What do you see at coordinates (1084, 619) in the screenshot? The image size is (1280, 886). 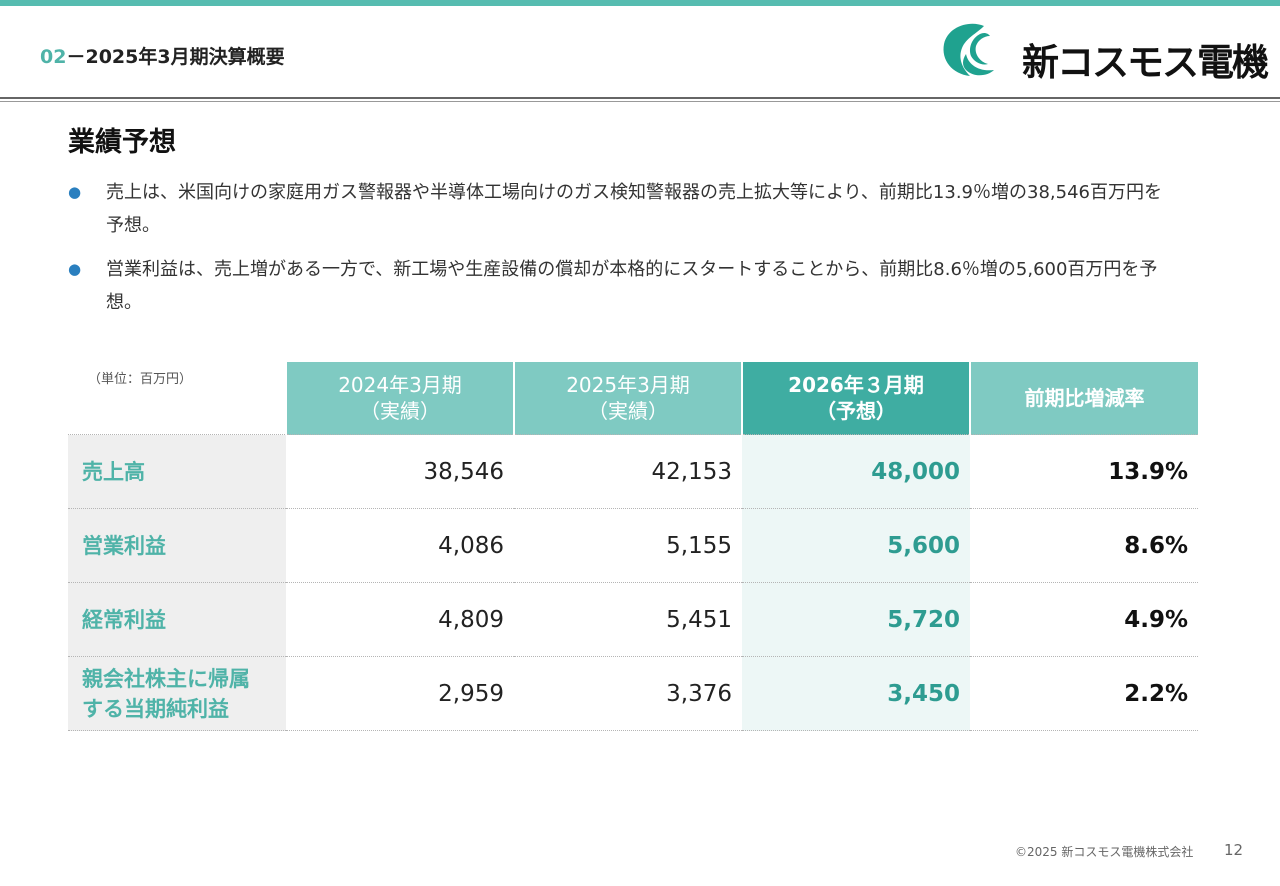 I see `yoy-rate-value: 4.9%` at bounding box center [1084, 619].